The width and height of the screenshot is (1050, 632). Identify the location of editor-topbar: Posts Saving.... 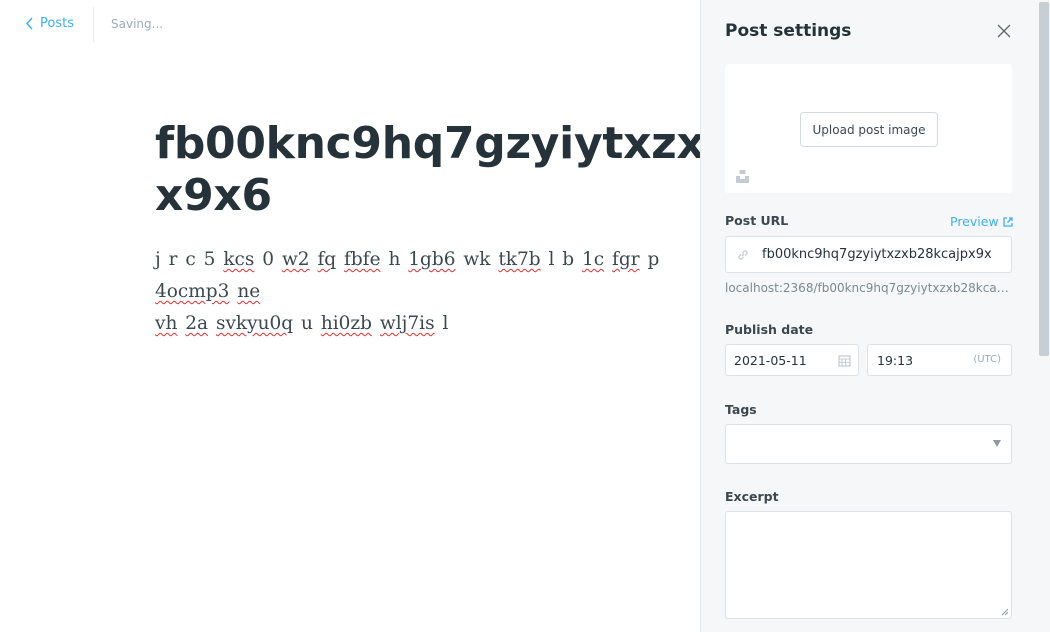
(350, 24).